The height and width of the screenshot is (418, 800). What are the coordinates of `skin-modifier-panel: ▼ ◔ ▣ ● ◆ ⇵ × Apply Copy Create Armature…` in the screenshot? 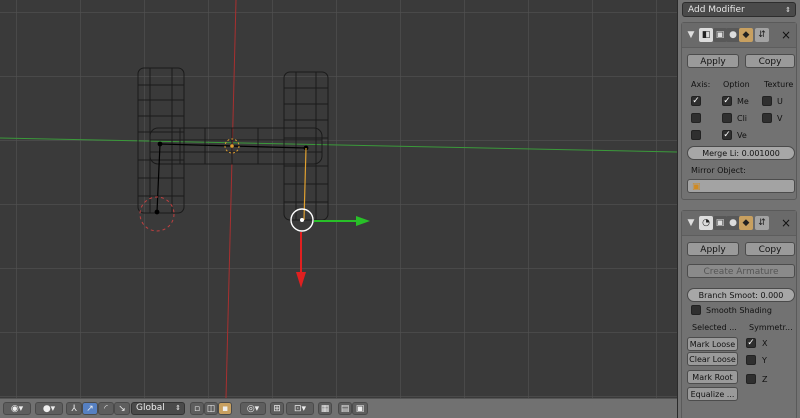 It's located at (739, 314).